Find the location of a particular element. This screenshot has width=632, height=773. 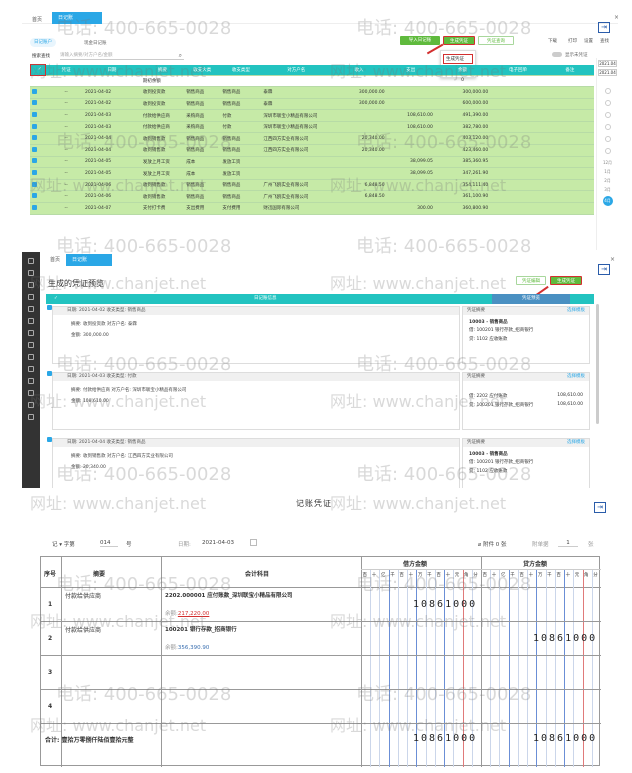

settings-button: 设置 is located at coordinates (588, 41).